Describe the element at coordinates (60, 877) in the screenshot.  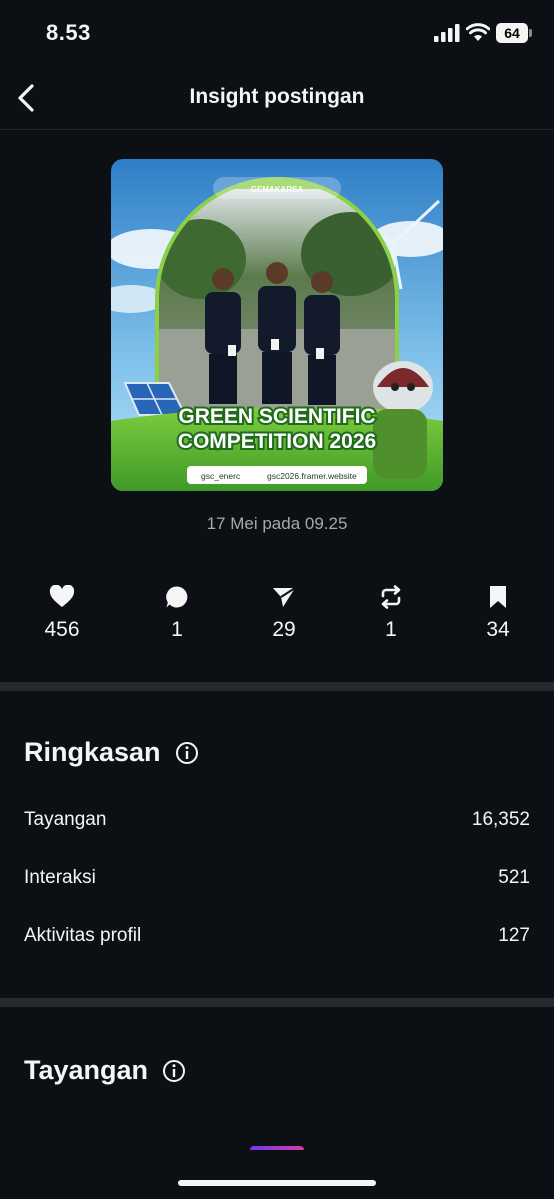
I see `summary-row-label: Interaksi` at that location.